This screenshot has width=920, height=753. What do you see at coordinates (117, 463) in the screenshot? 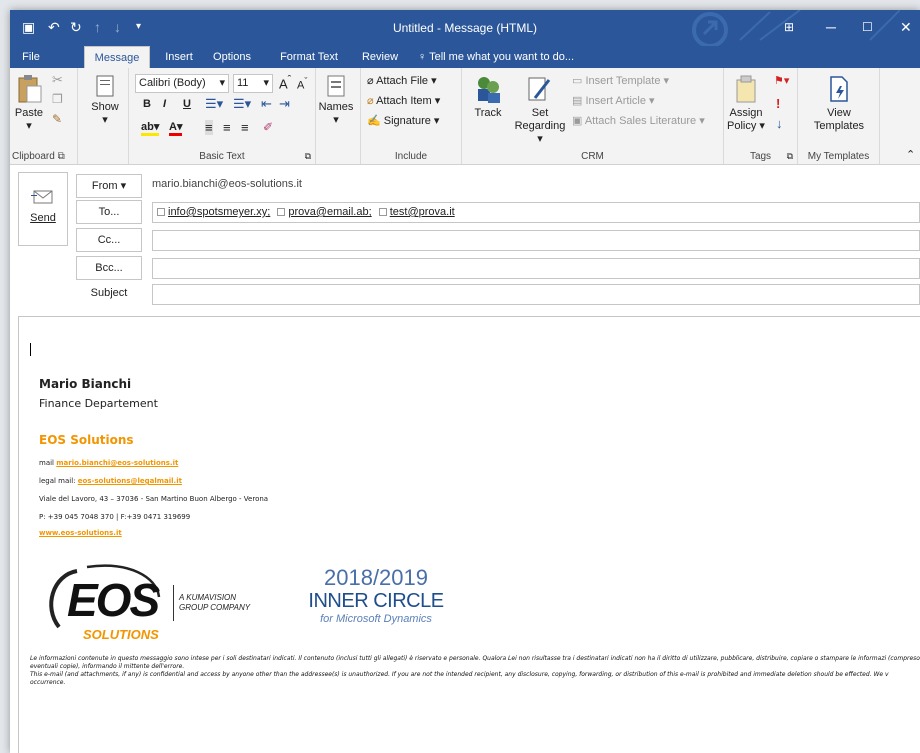
I see `mail-link: mario.bianchi@eos-solutions.it` at bounding box center [117, 463].